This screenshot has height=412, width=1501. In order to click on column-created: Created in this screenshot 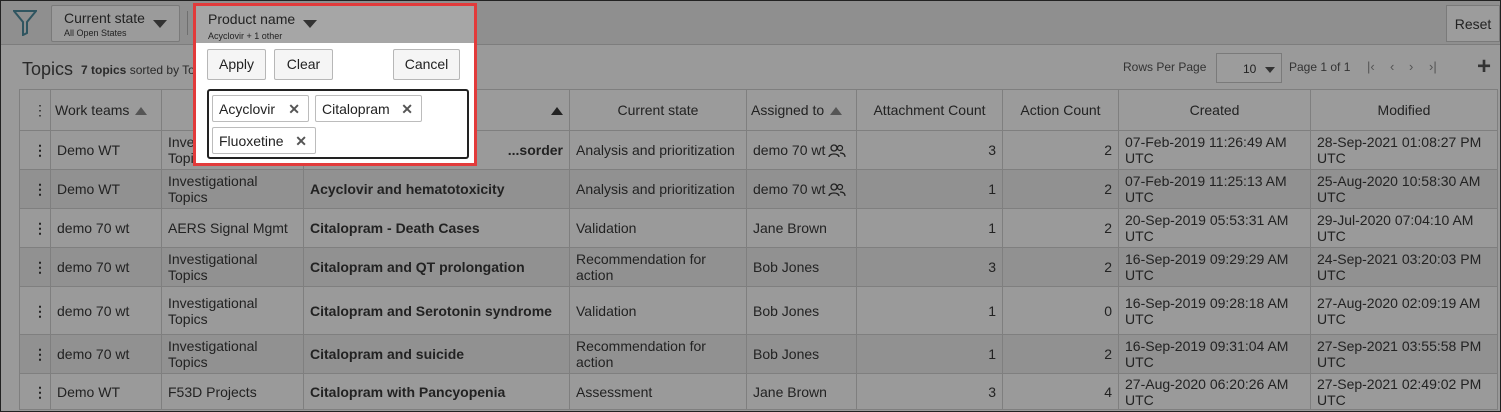, I will do `click(1214, 110)`.